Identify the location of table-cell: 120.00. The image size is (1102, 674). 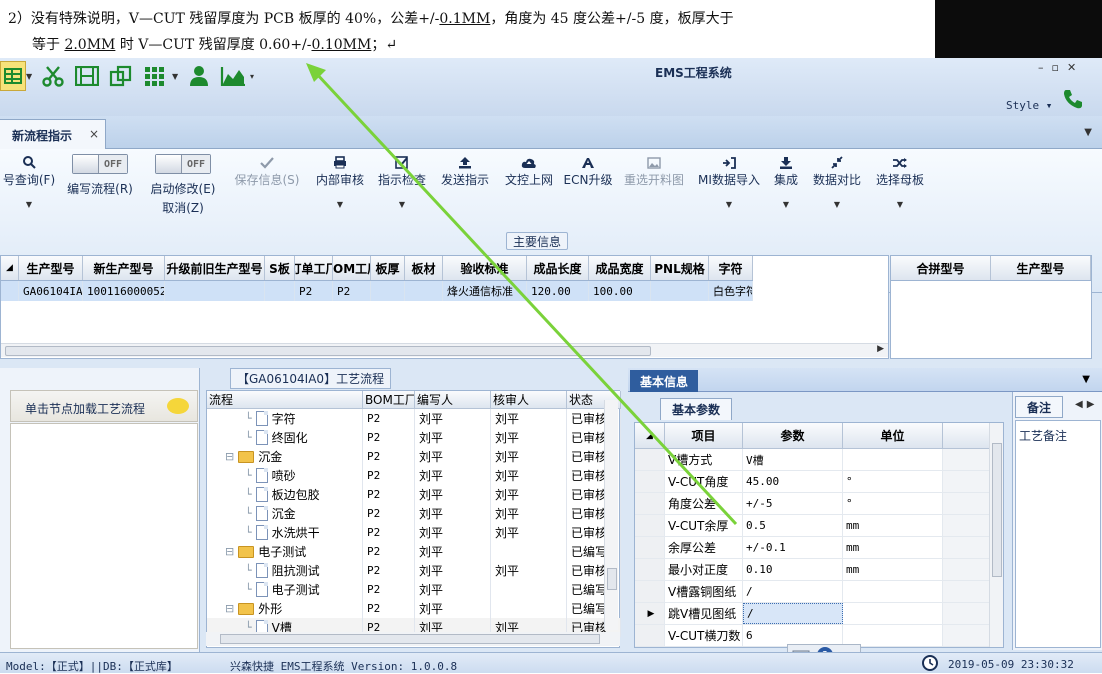
(558, 291).